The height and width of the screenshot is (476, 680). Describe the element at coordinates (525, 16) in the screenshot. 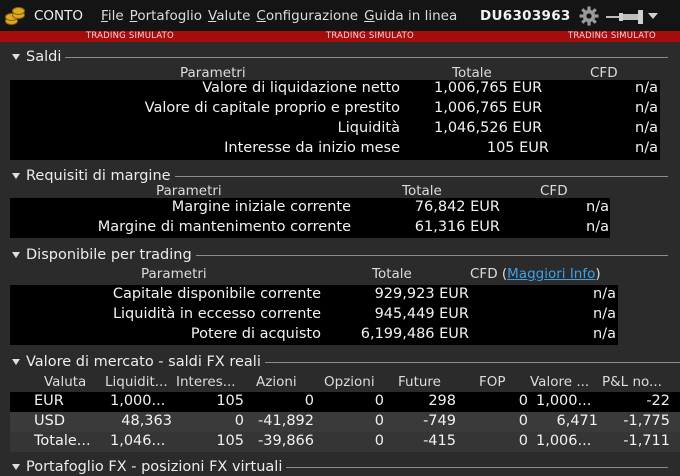

I see `account-id: DU6303963` at that location.